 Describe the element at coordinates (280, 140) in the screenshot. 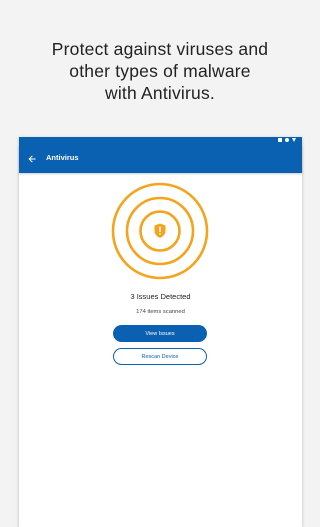

I see `battery-icon` at that location.